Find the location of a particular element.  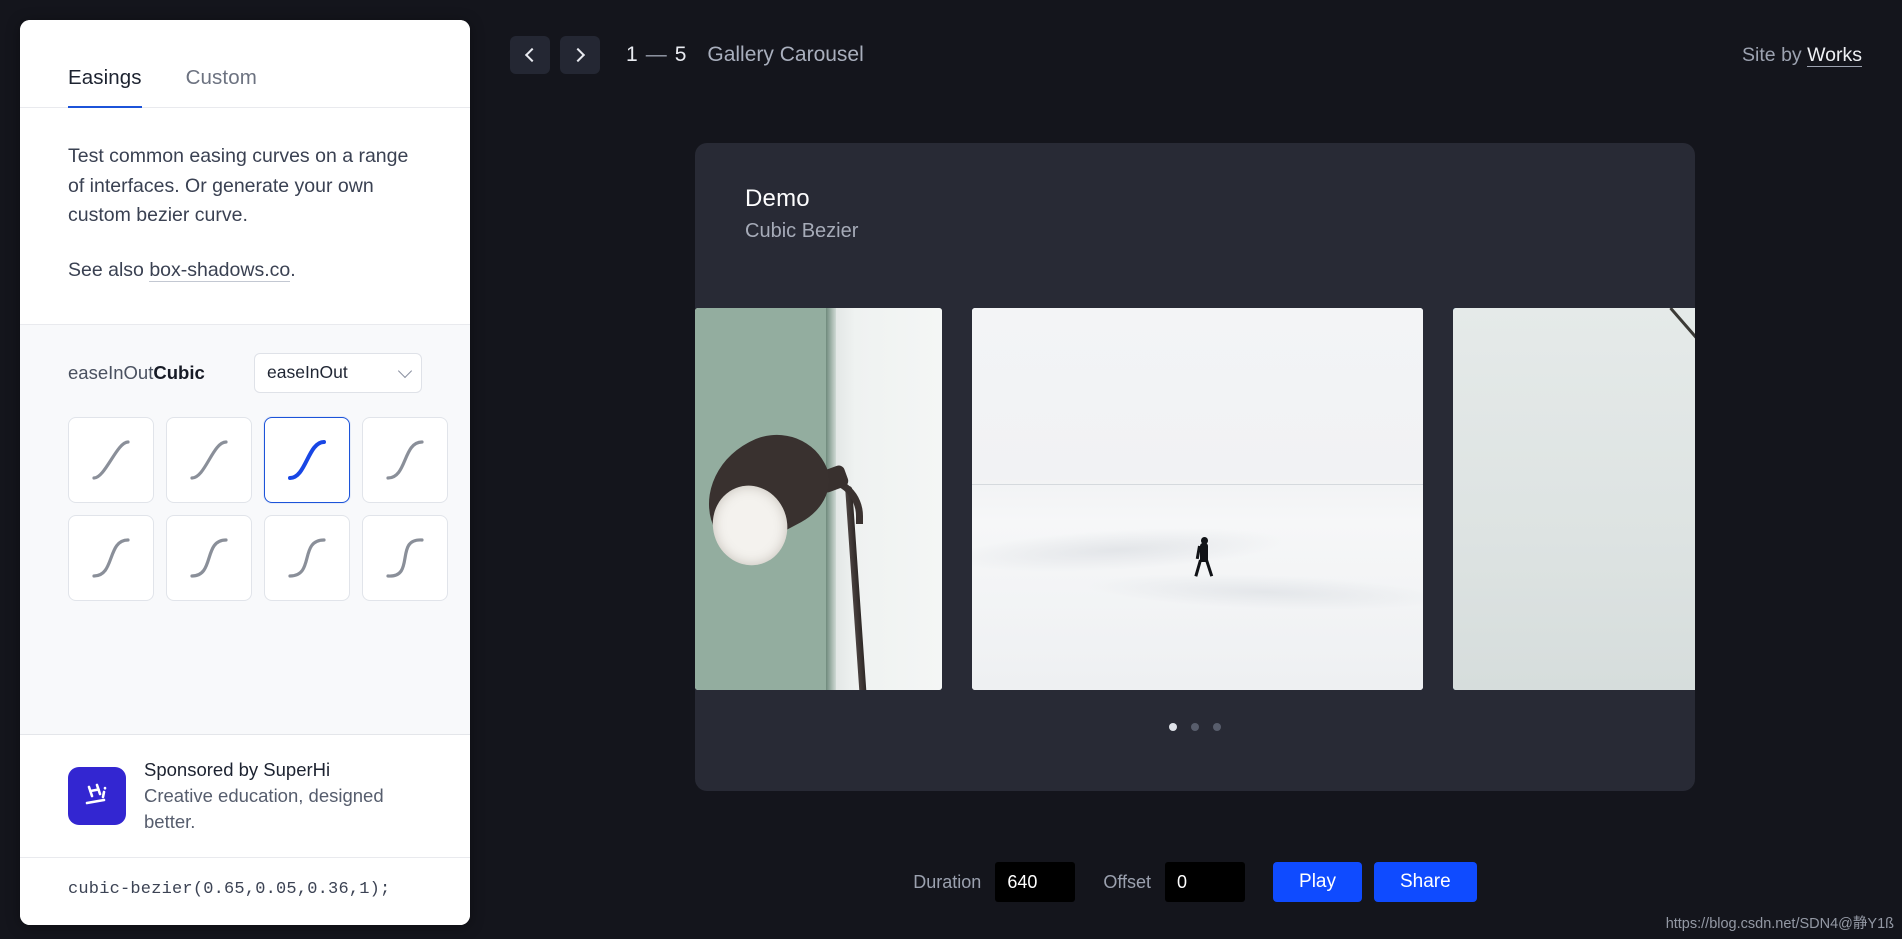

tab-easings: Easings is located at coordinates (105, 87).